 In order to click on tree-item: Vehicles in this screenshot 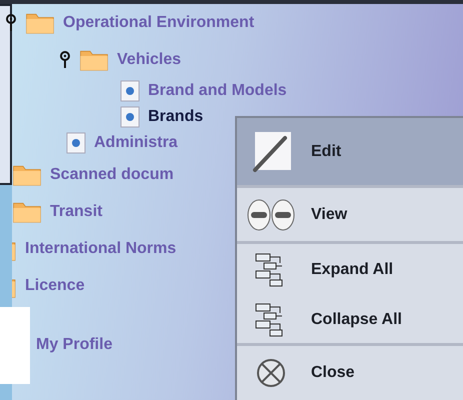, I will do `click(149, 59)`.